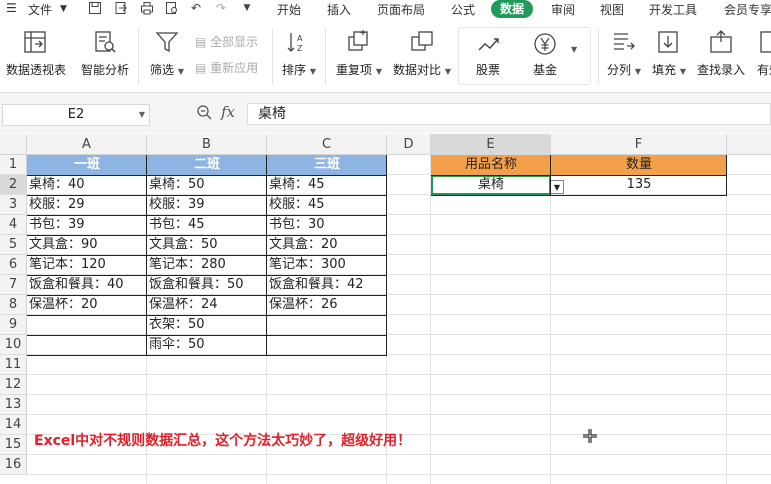 The width and height of the screenshot is (771, 484). I want to click on row-header-5: 5, so click(13, 245).